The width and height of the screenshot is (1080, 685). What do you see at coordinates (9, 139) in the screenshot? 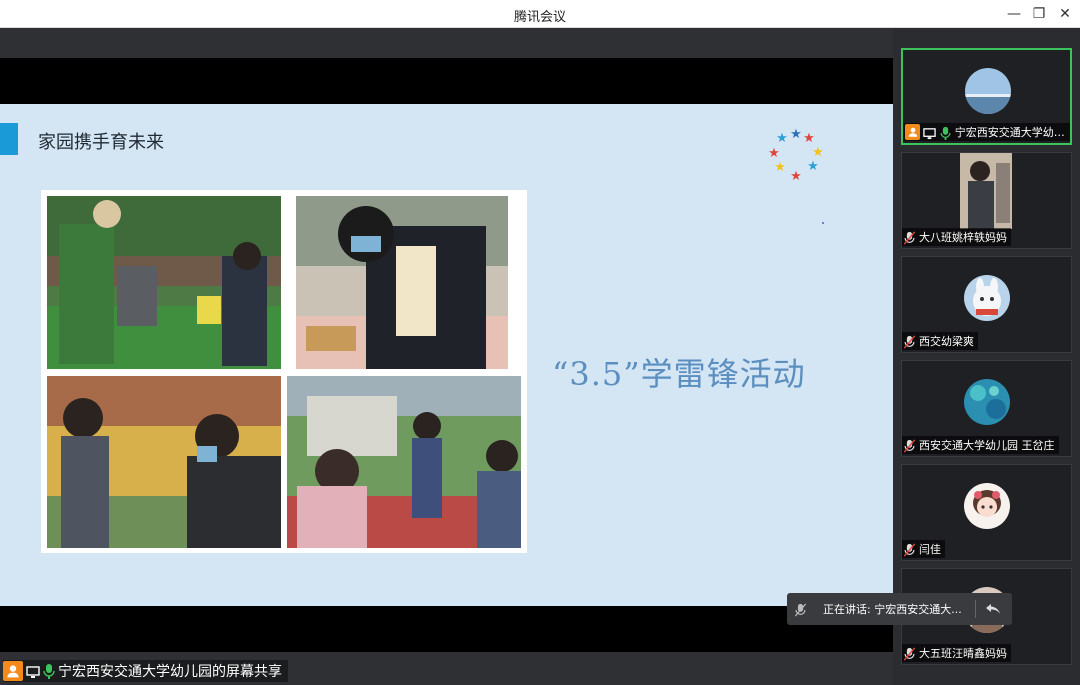
I see `heading-accent-bar` at bounding box center [9, 139].